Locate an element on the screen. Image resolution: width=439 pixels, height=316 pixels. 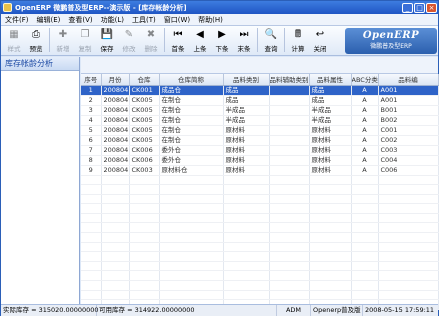
column-header: 仓库 is located at coordinates (144, 80).